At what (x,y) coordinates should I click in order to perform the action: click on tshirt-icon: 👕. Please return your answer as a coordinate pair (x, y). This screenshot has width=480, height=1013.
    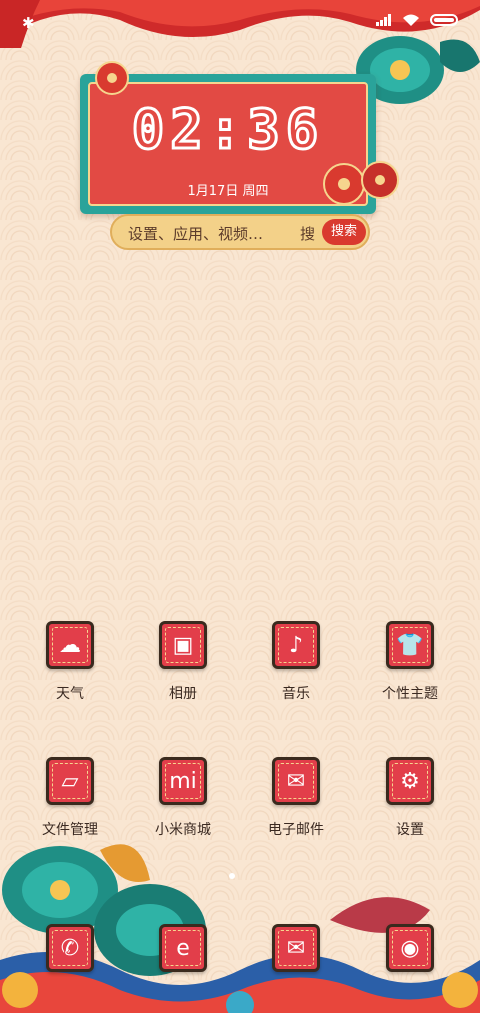
    Looking at the image, I should click on (410, 645).